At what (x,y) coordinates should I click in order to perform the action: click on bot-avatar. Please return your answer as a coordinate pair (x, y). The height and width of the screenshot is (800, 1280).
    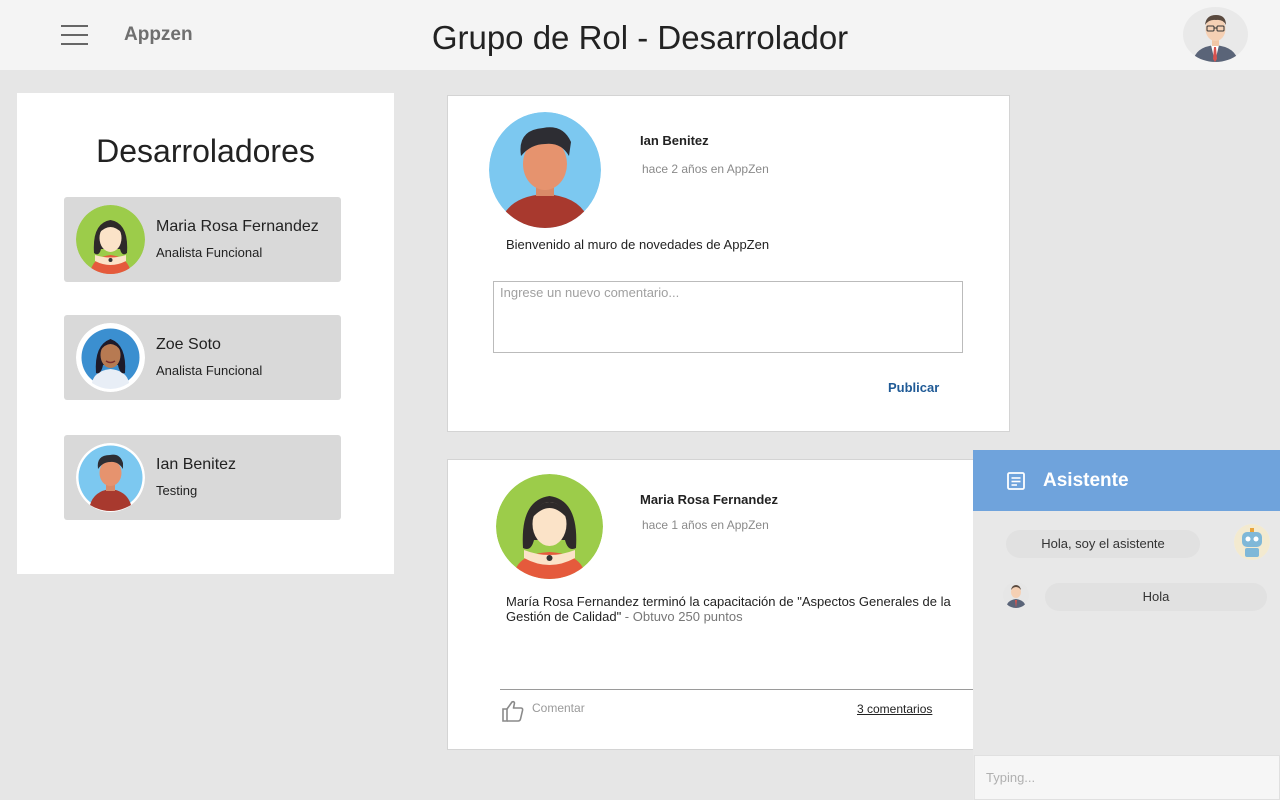
    Looking at the image, I should click on (1252, 542).